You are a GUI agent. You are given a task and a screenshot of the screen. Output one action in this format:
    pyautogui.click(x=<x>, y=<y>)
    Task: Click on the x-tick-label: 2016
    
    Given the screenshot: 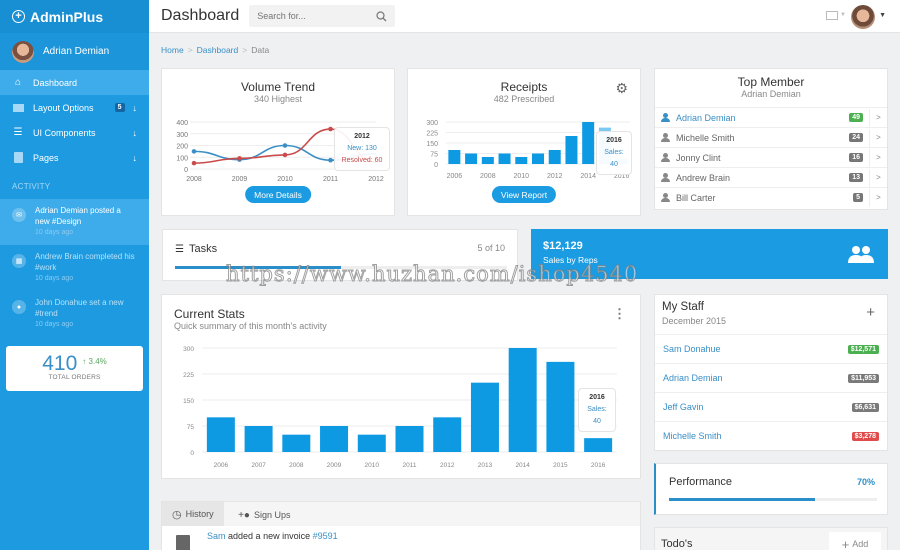 What is the action you would take?
    pyautogui.click(x=598, y=465)
    